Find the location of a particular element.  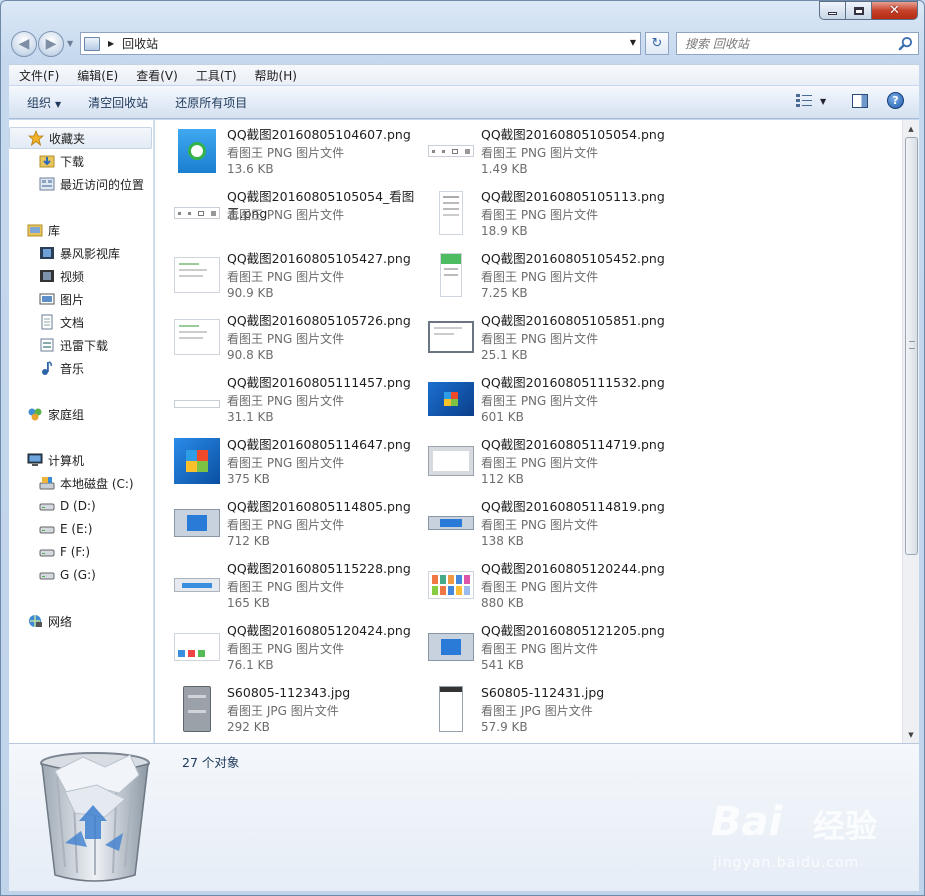

file-item: S60805-112343.jpg 看图王 JPG 图片文件 292 KB is located at coordinates (280, 706).